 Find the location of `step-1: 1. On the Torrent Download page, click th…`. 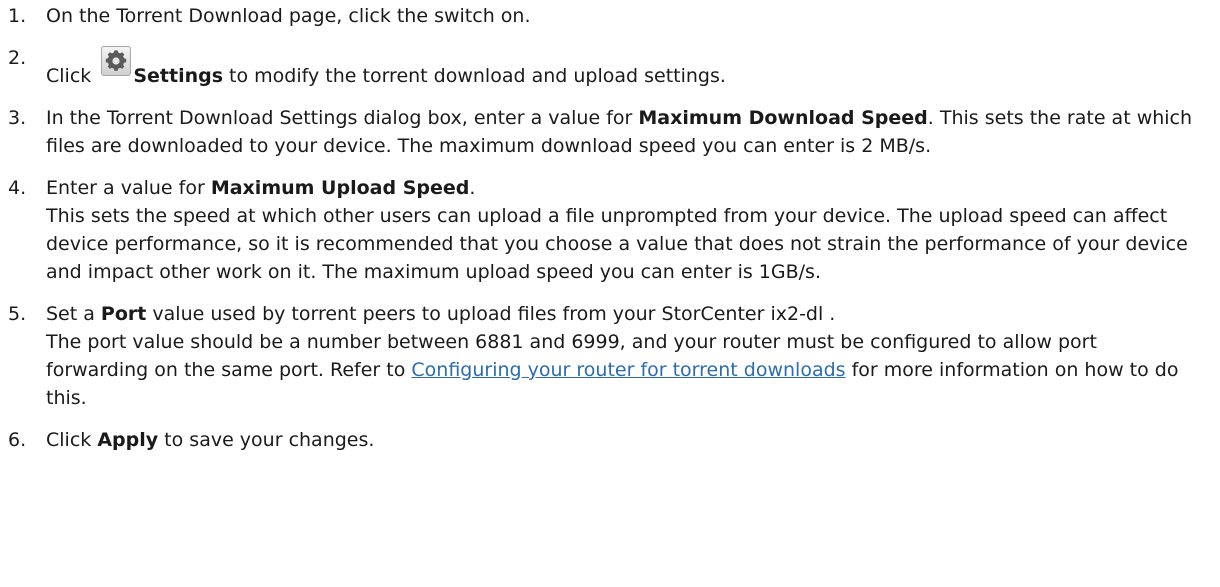

step-1: 1. On the Torrent Download page, click th… is located at coordinates (610, 16).